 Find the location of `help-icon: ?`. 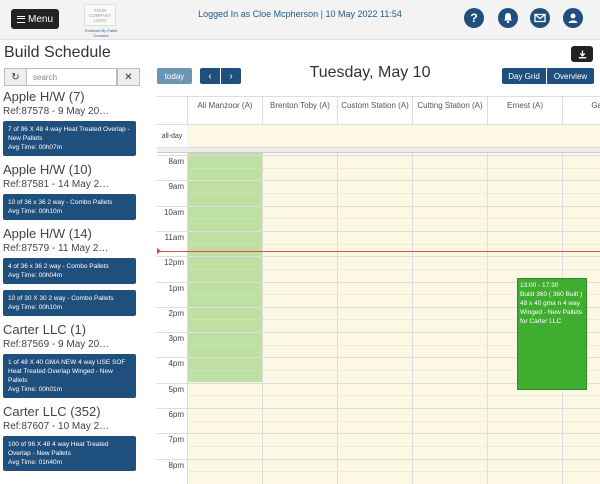

help-icon: ? is located at coordinates (474, 18).